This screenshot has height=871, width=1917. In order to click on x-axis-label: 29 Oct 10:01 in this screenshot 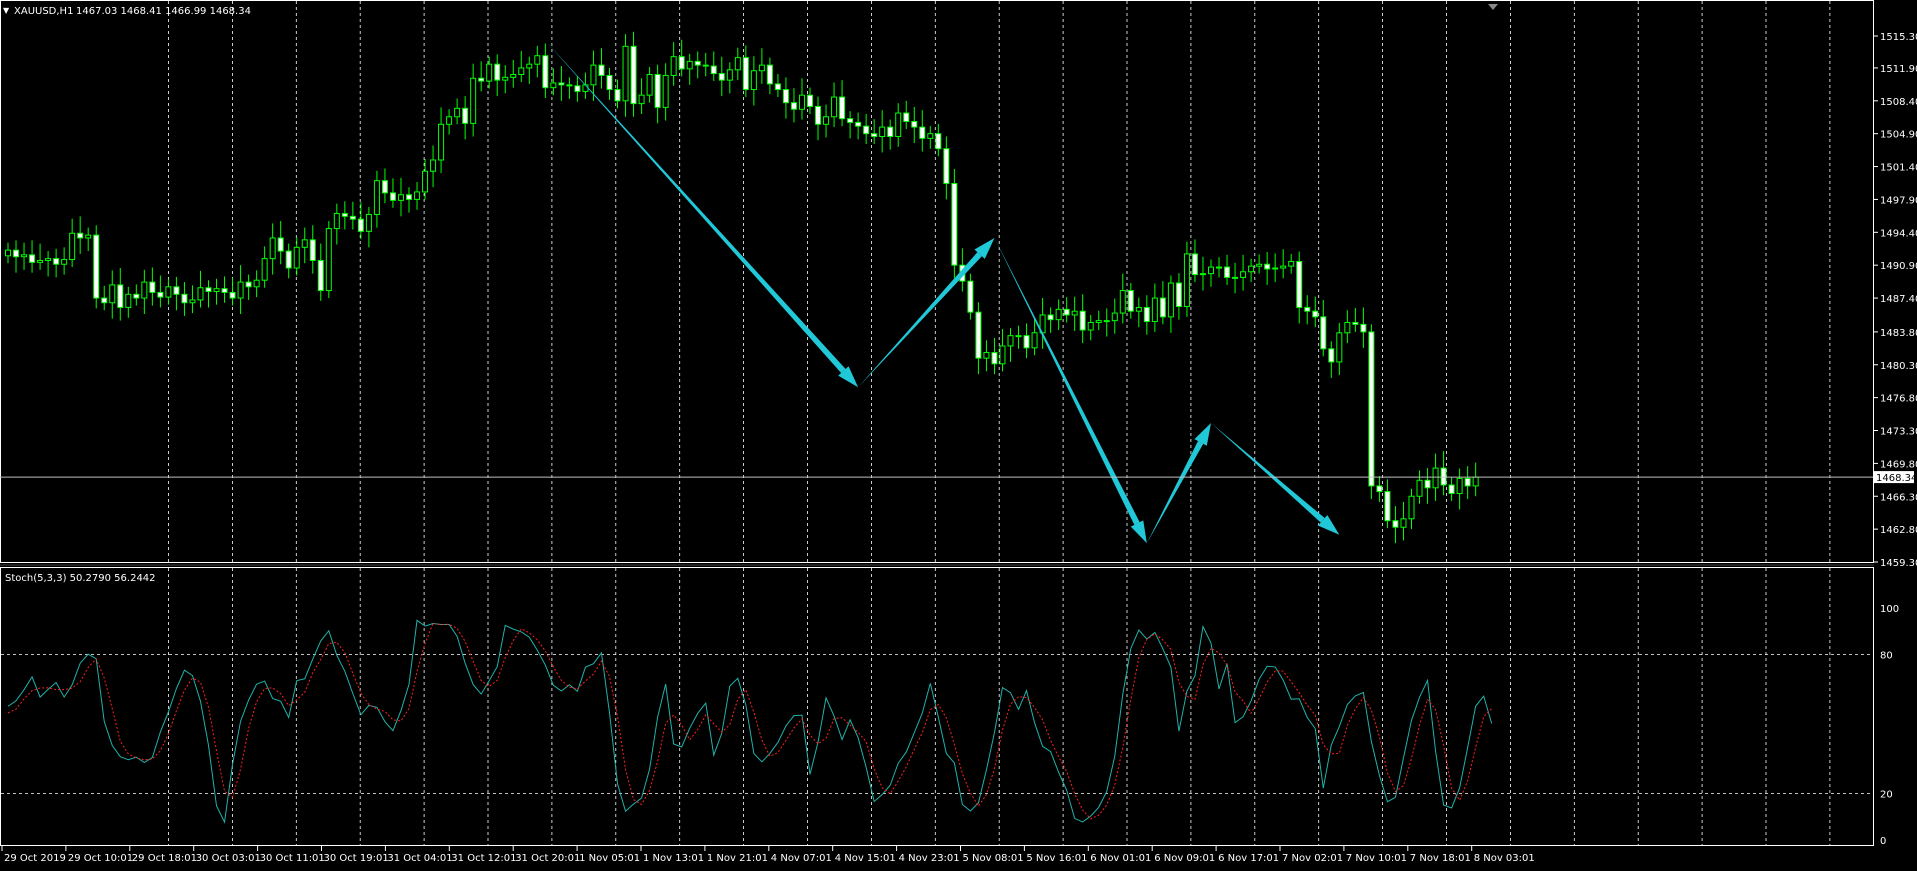, I will do `click(100, 858)`.